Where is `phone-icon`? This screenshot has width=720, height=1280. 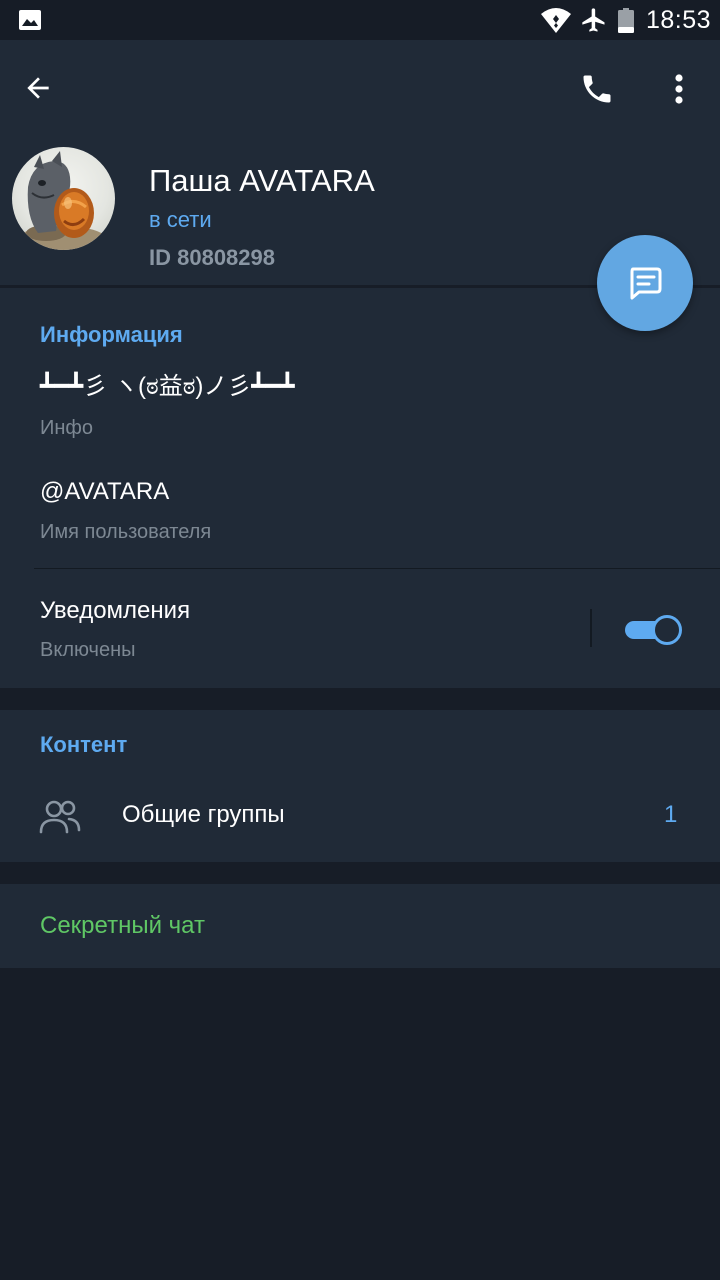 phone-icon is located at coordinates (597, 89).